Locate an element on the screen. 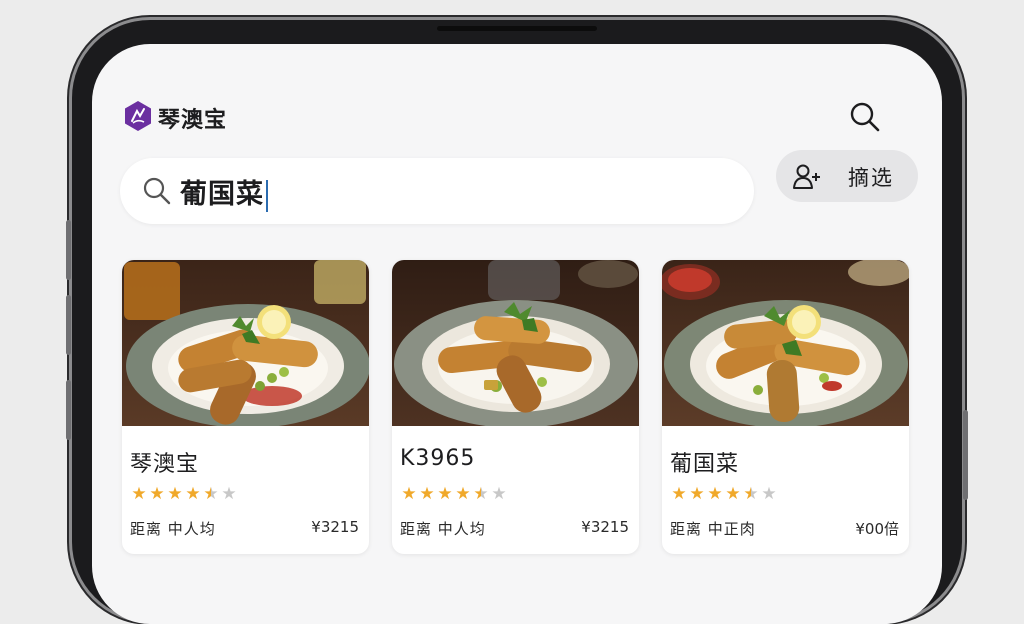 Image resolution: width=1024 pixels, height=624 pixels. search-query-value: 葡国菜 is located at coordinates (222, 194).